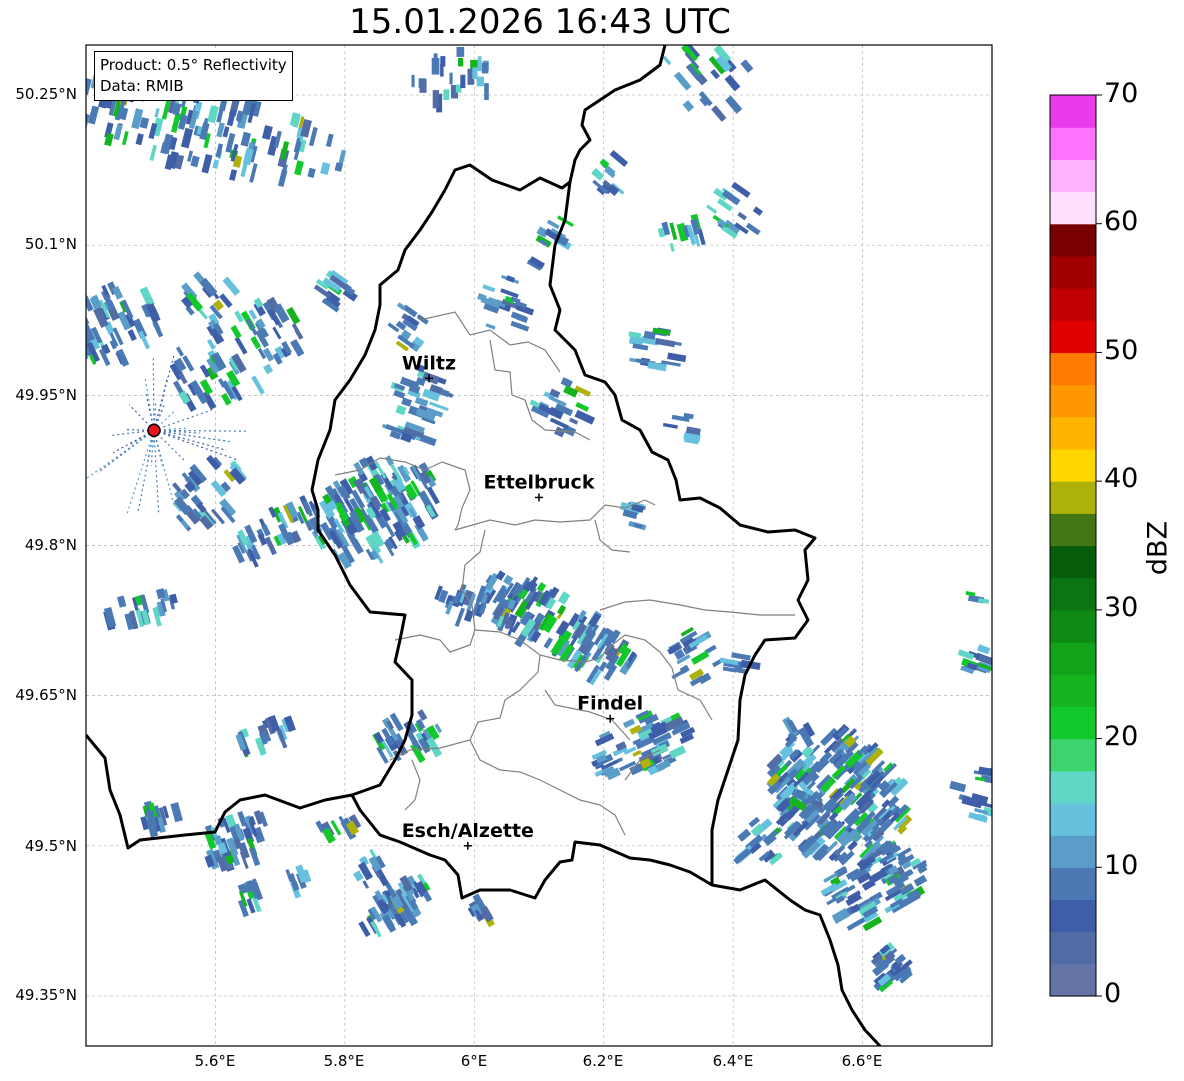 This screenshot has width=1184, height=1081. What do you see at coordinates (46, 395) in the screenshot?
I see `lat-tick-label: 49.95°N` at bounding box center [46, 395].